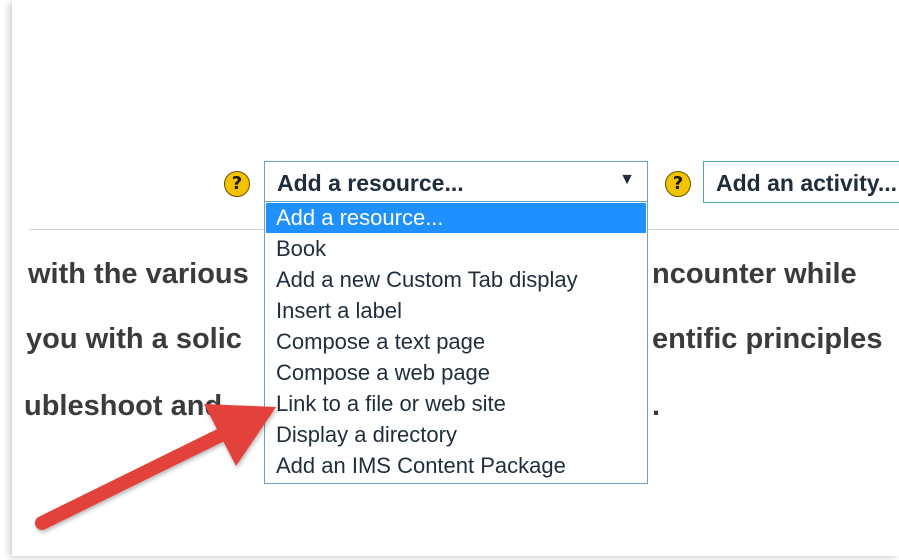 Image resolution: width=899 pixels, height=560 pixels. I want to click on annotation-arrow-icon, so click(155, 467).